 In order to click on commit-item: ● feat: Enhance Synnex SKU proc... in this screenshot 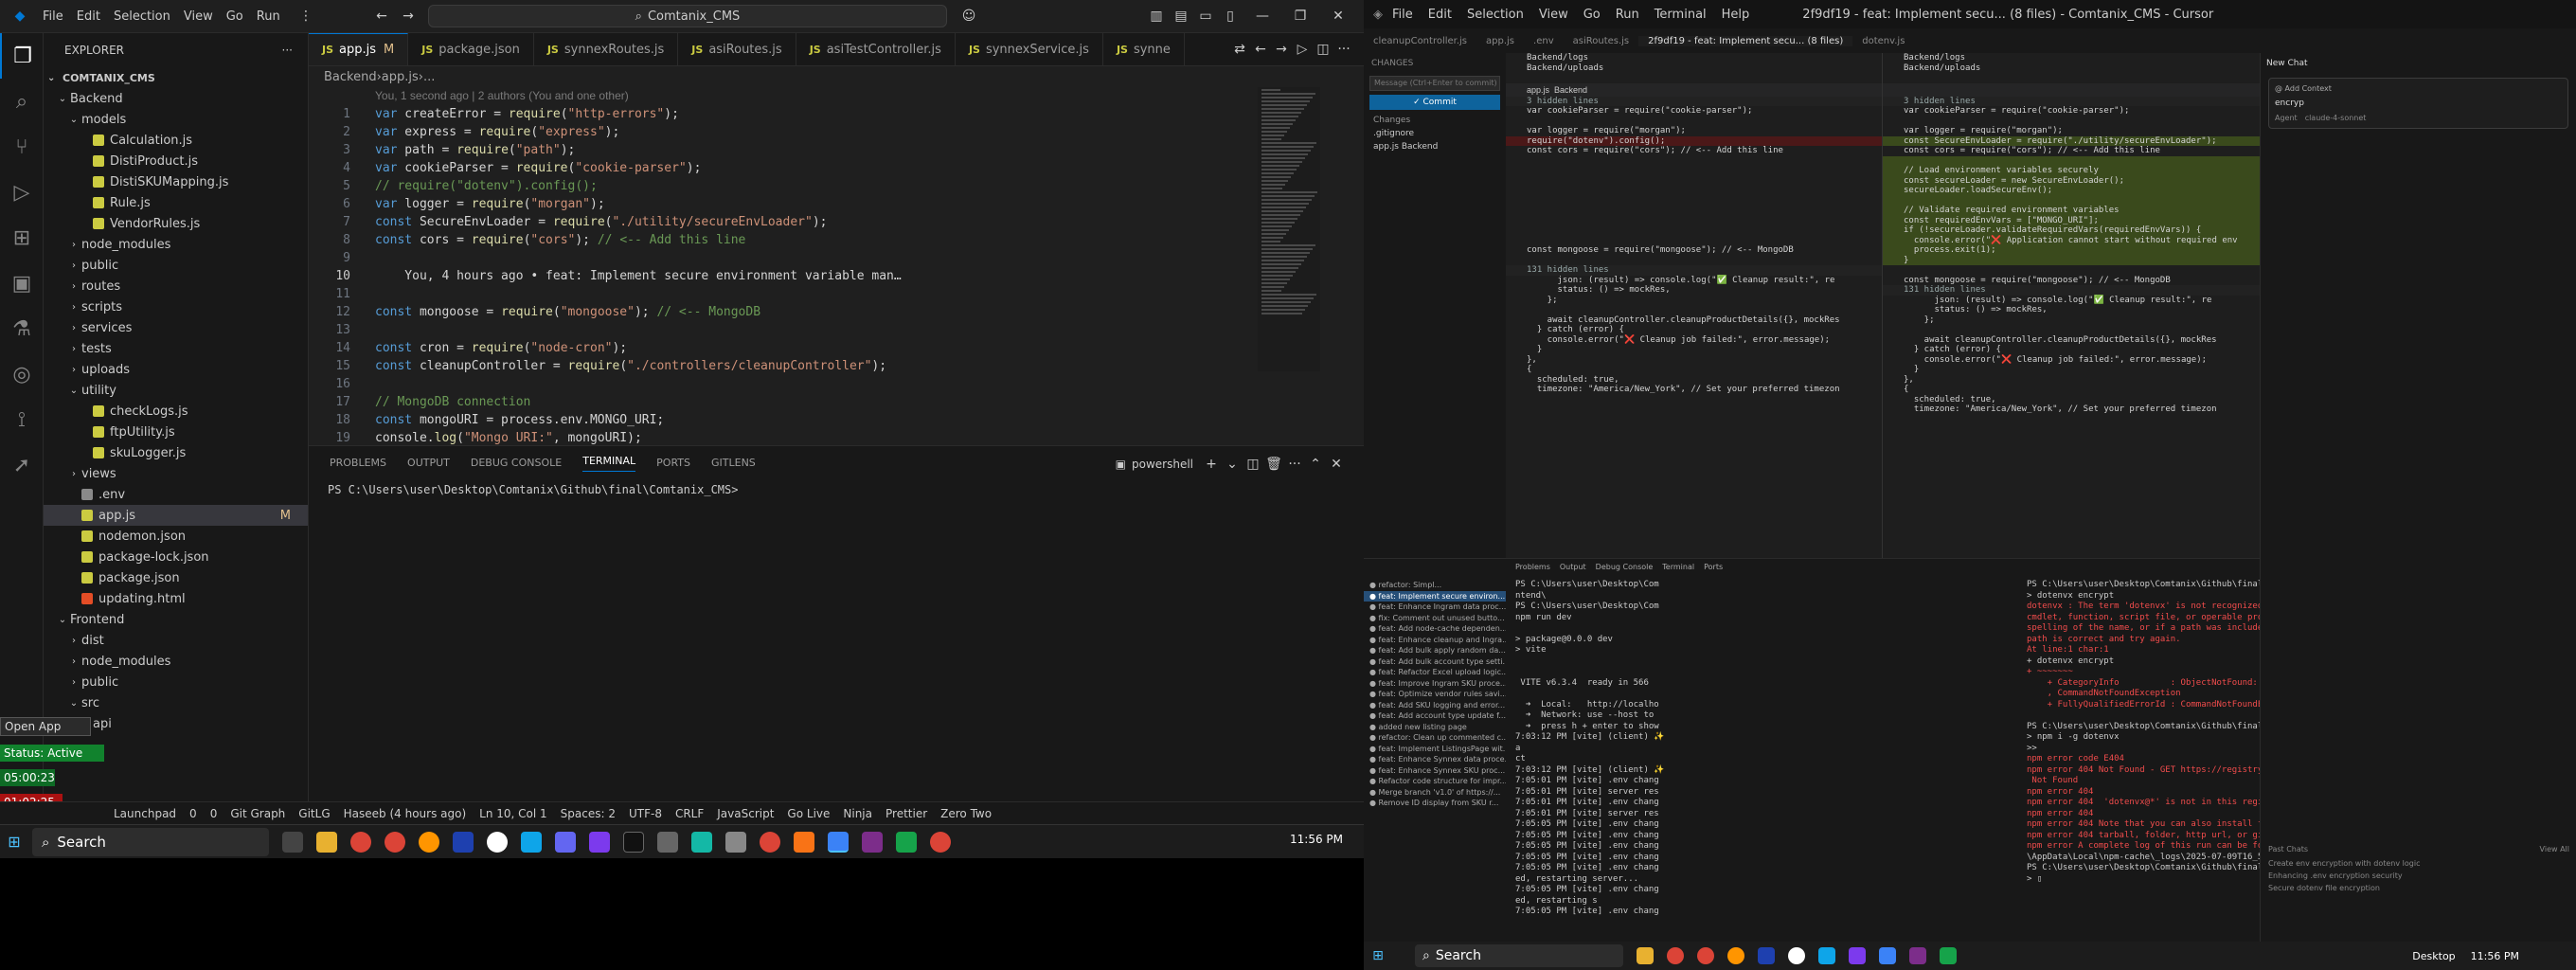, I will do `click(1435, 771)`.